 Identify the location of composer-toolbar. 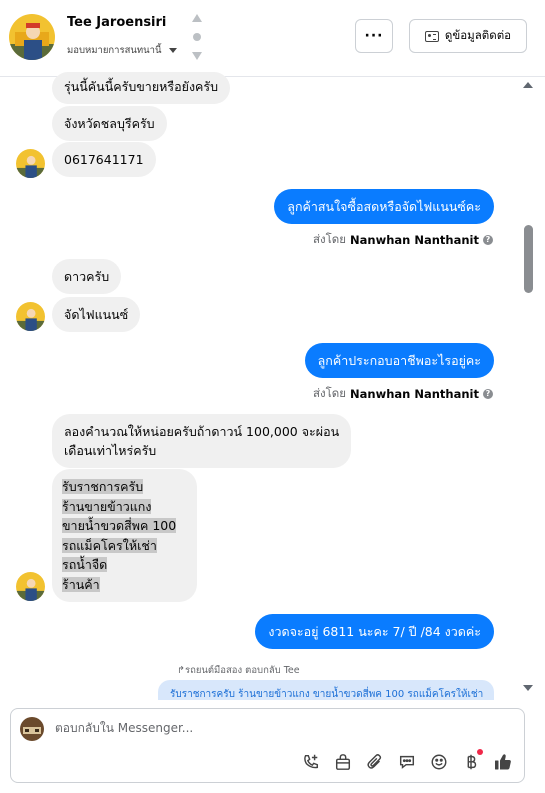
(407, 761).